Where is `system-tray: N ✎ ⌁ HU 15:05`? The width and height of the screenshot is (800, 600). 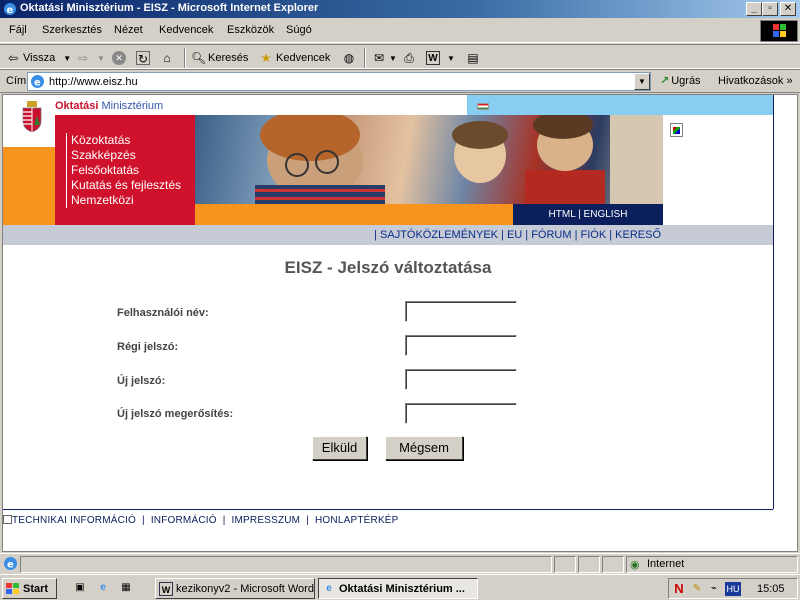
system-tray: N ✎ ⌁ HU 15:05 is located at coordinates (733, 588).